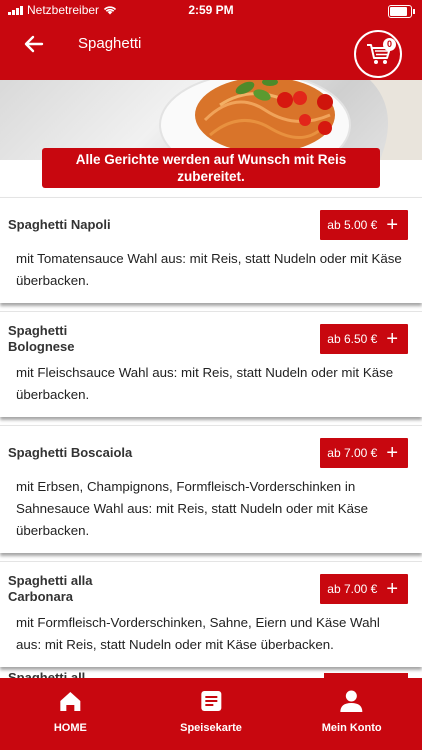 This screenshot has height=750, width=422. Describe the element at coordinates (70, 452) in the screenshot. I see `item-name: Spaghetti Boscaiola` at that location.